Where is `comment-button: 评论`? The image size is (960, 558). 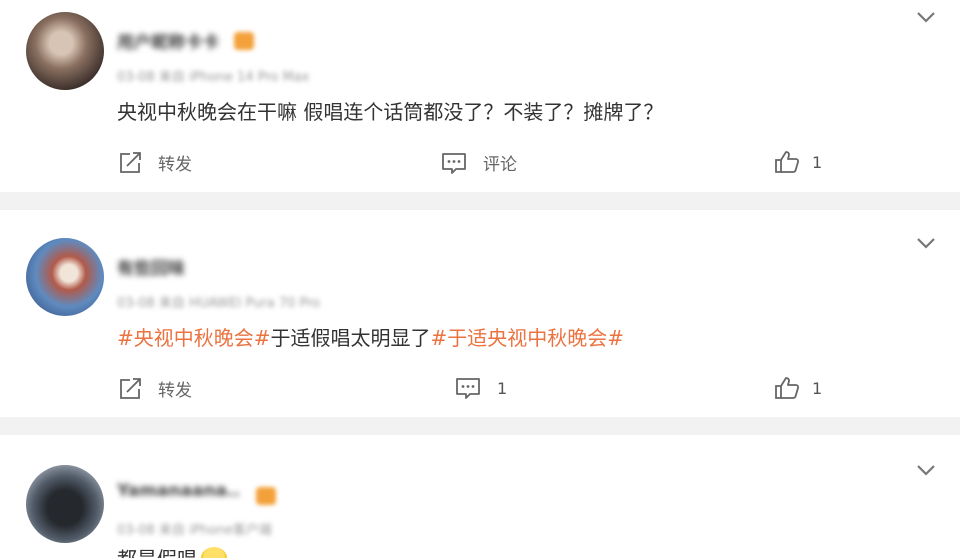 comment-button: 评论 is located at coordinates (479, 162).